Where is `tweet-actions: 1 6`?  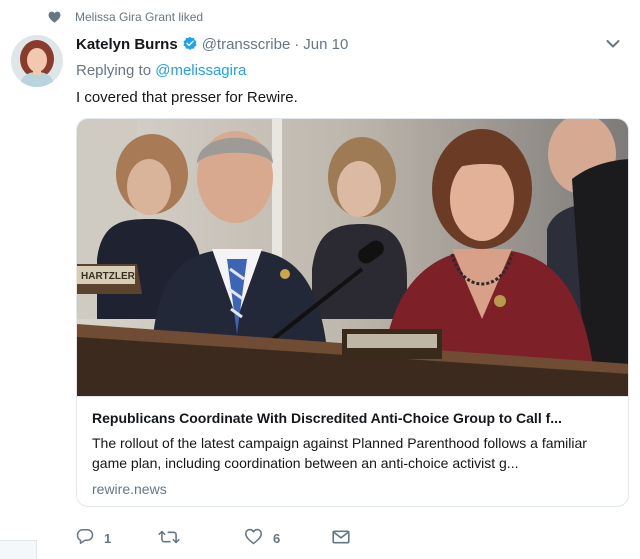 tweet-actions: 1 6 is located at coordinates (213, 538).